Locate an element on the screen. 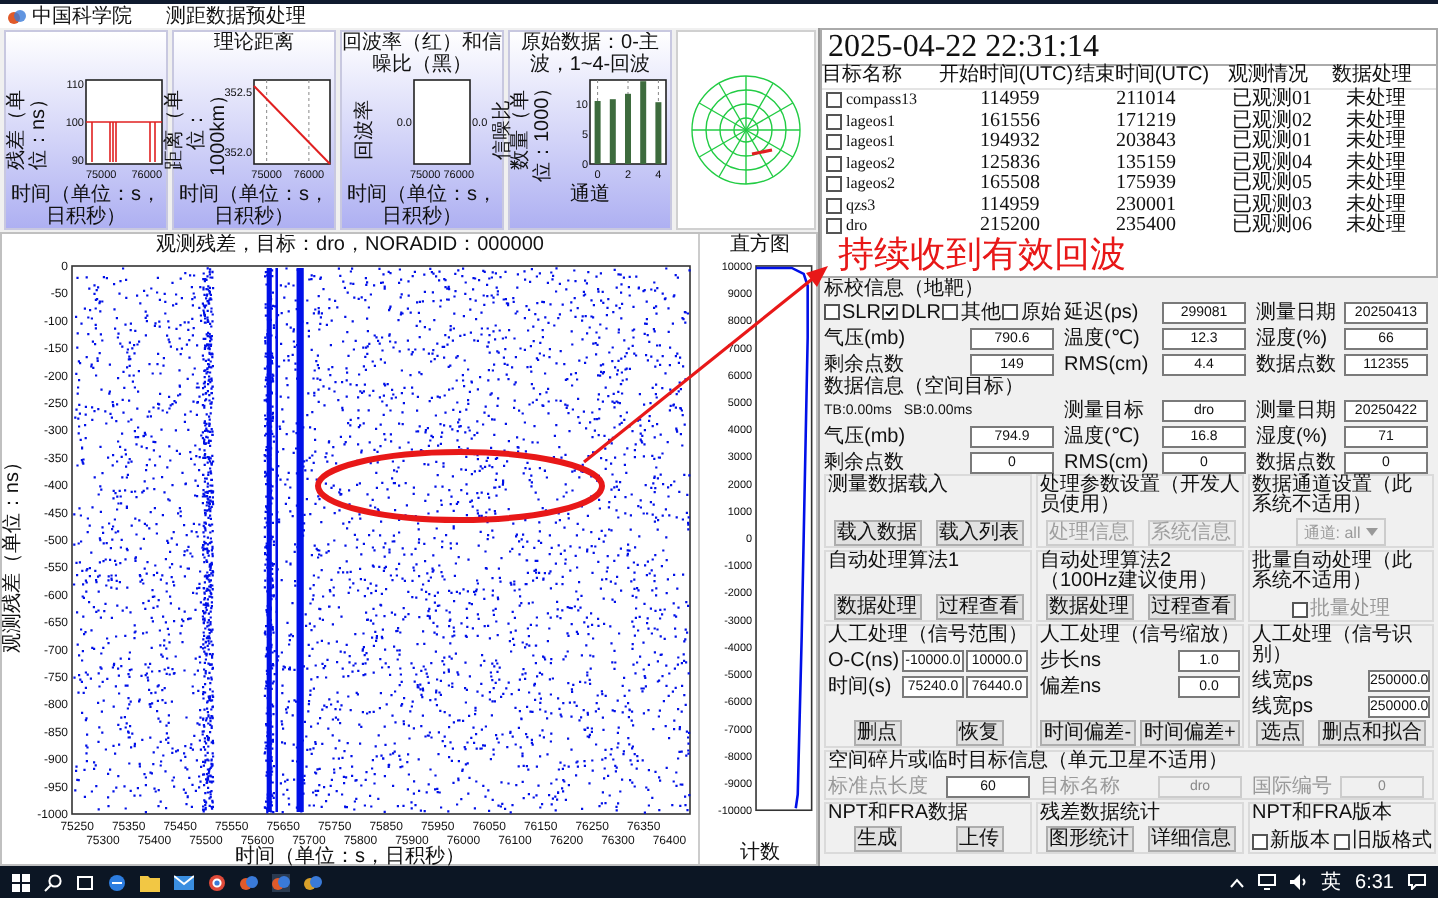 The image size is (1438, 898). action-button: 详细信息 is located at coordinates (1191, 839).